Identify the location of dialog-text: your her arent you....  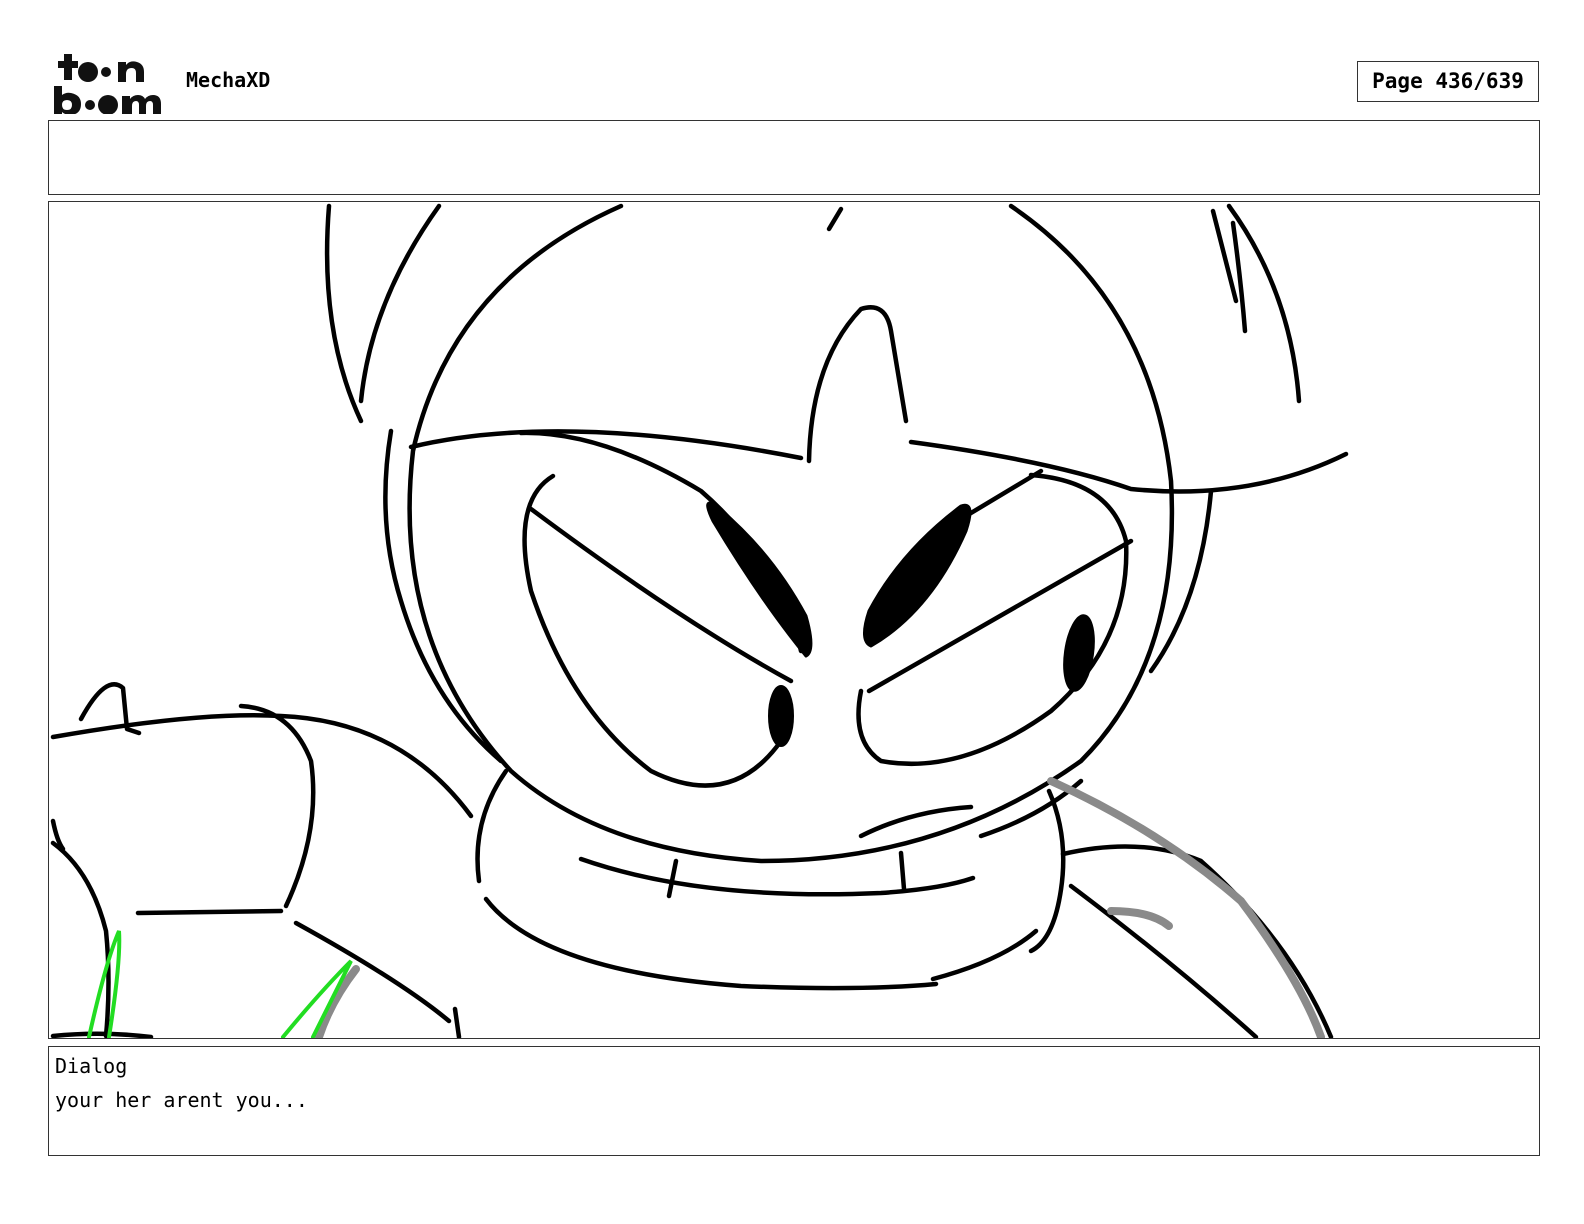
(181, 1100).